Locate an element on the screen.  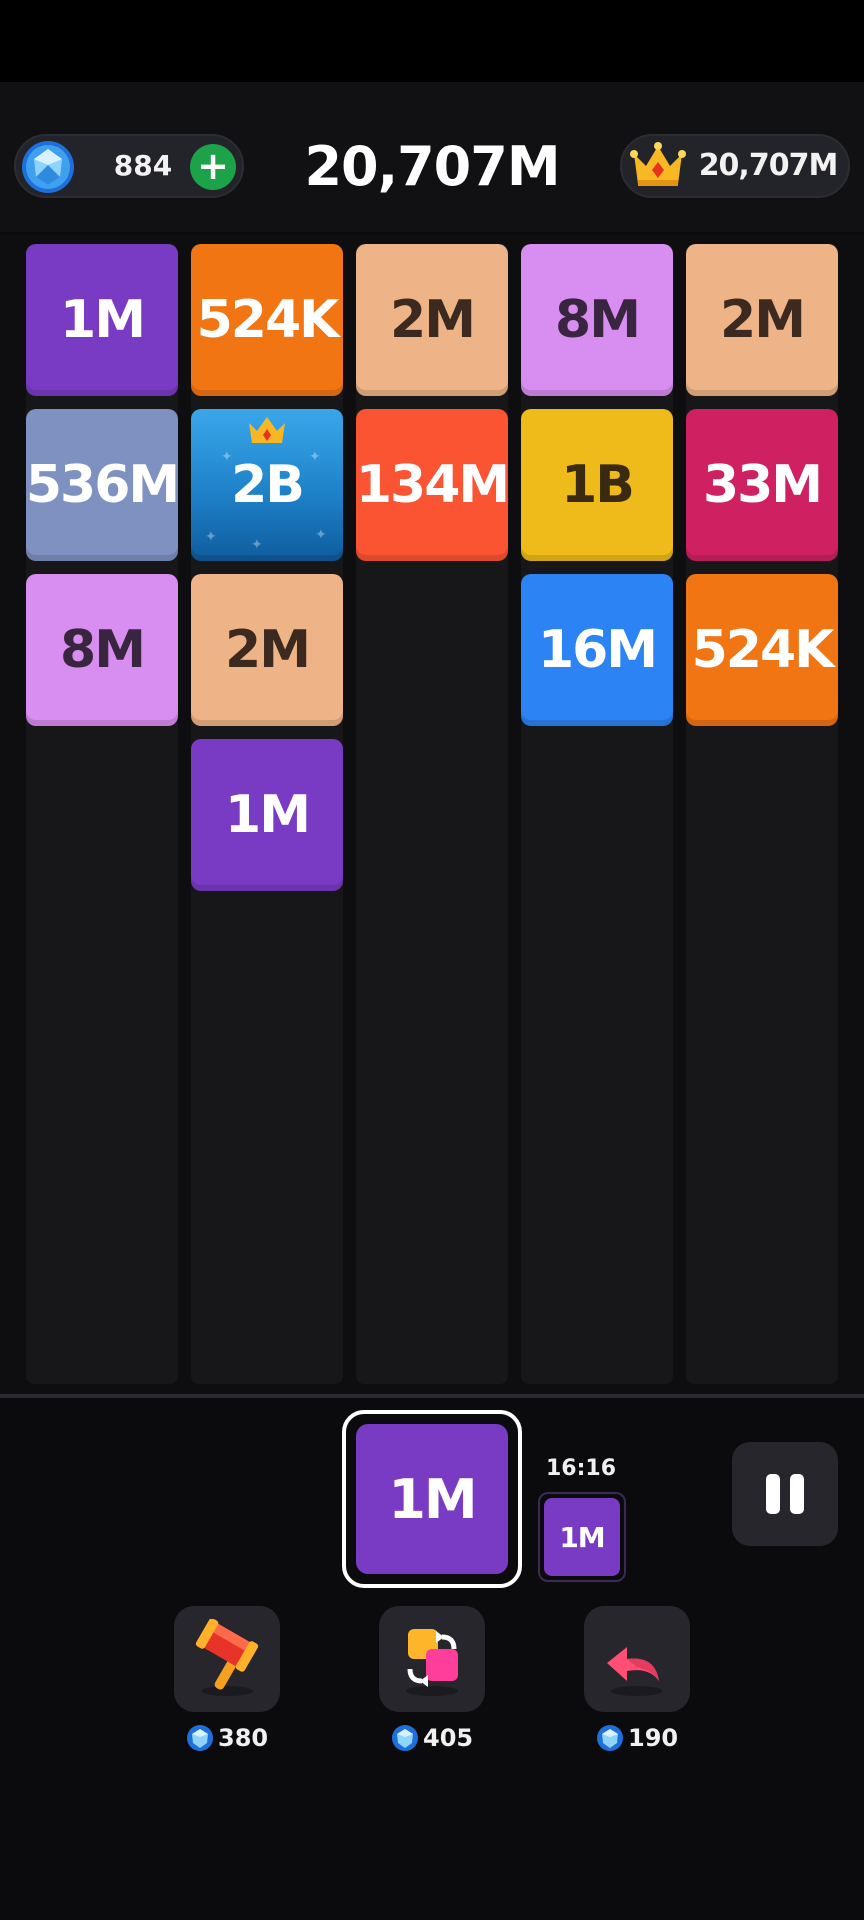
hammer-cost: 380 is located at coordinates (238, 1738).